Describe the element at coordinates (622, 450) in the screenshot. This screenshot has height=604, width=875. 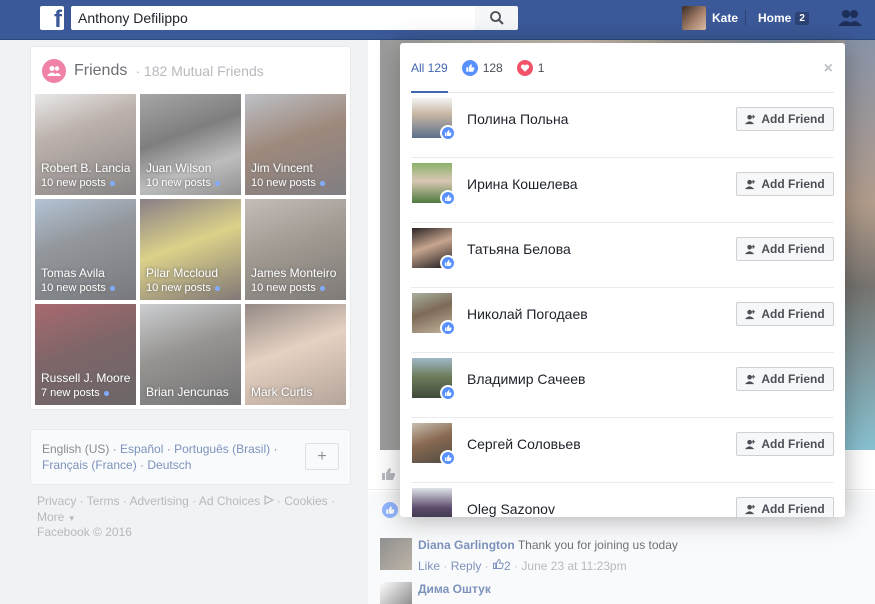
I see `list-item: Сергей Соловьев Add Friend` at that location.